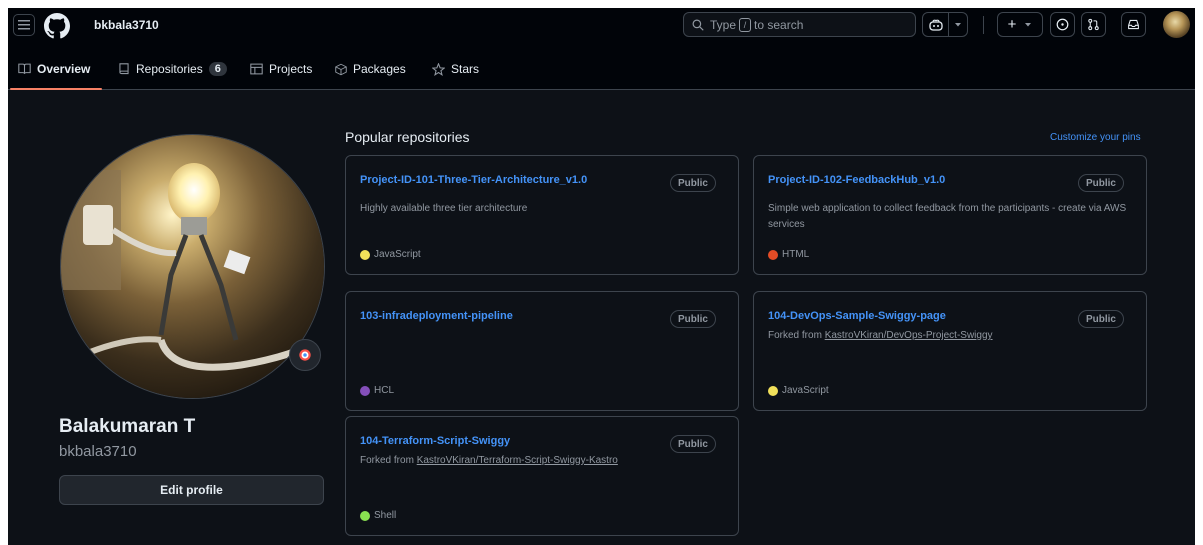 Image resolution: width=1203 pixels, height=545 pixels. I want to click on popular-repositories-title: Popular repositories, so click(407, 137).